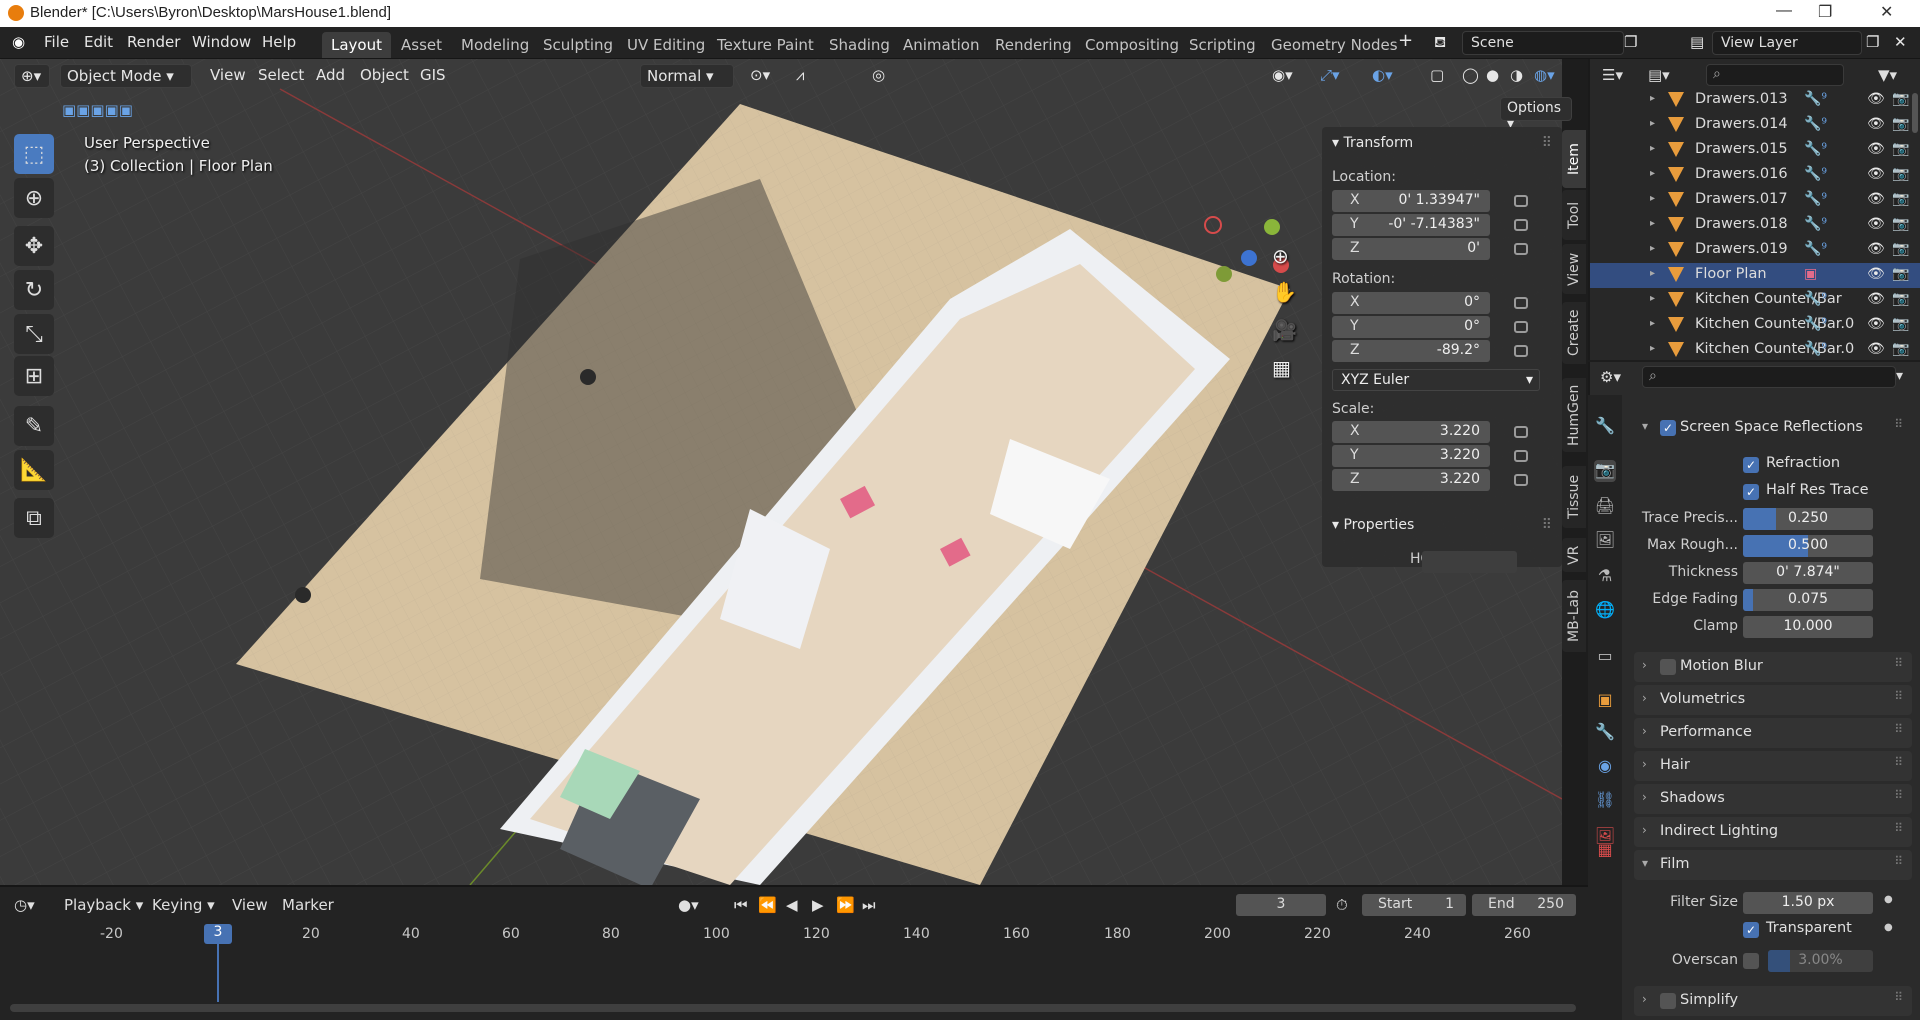 The width and height of the screenshot is (1920, 1020). I want to click on close-icon: ✕, so click(1886, 12).